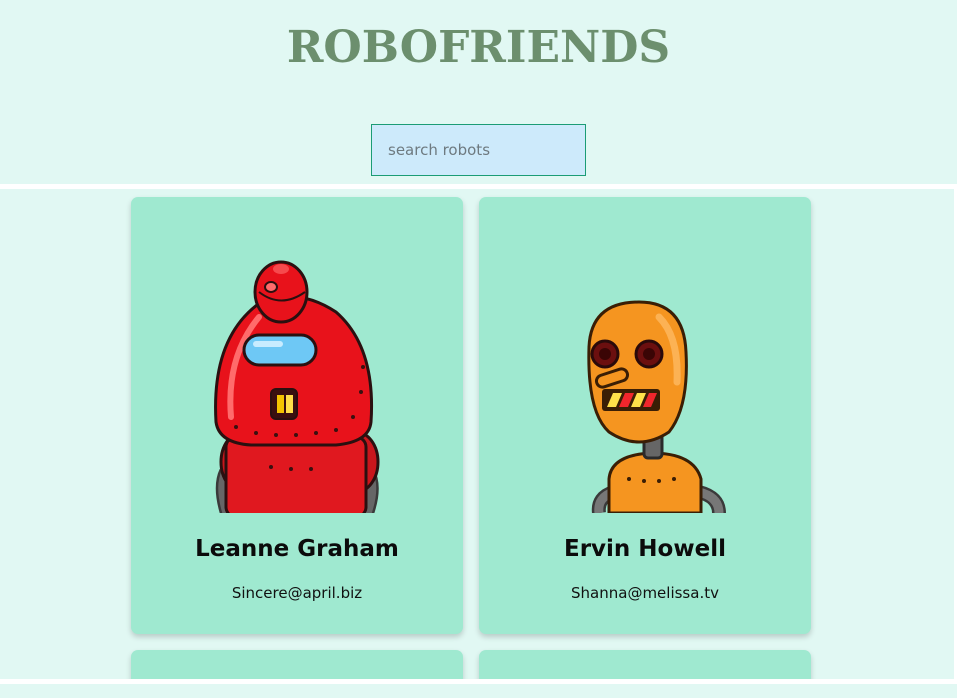  Describe the element at coordinates (478, 691) in the screenshot. I see `footer-strip` at that location.